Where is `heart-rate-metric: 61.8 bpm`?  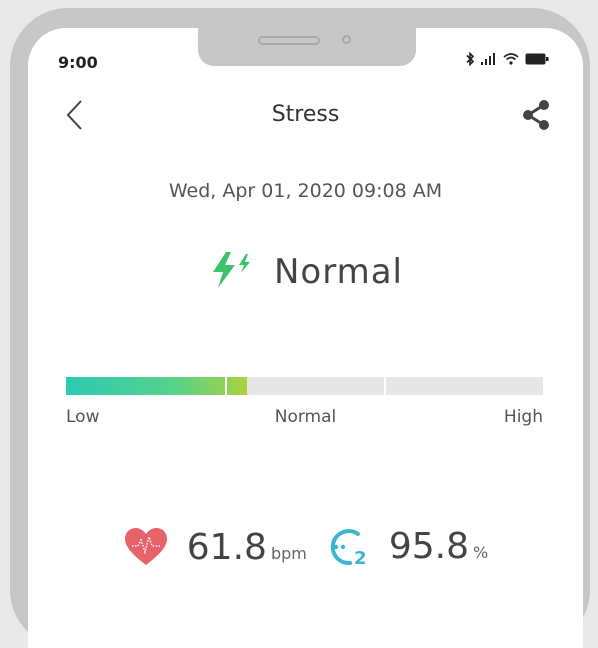
heart-rate-metric: 61.8 bpm is located at coordinates (215, 547).